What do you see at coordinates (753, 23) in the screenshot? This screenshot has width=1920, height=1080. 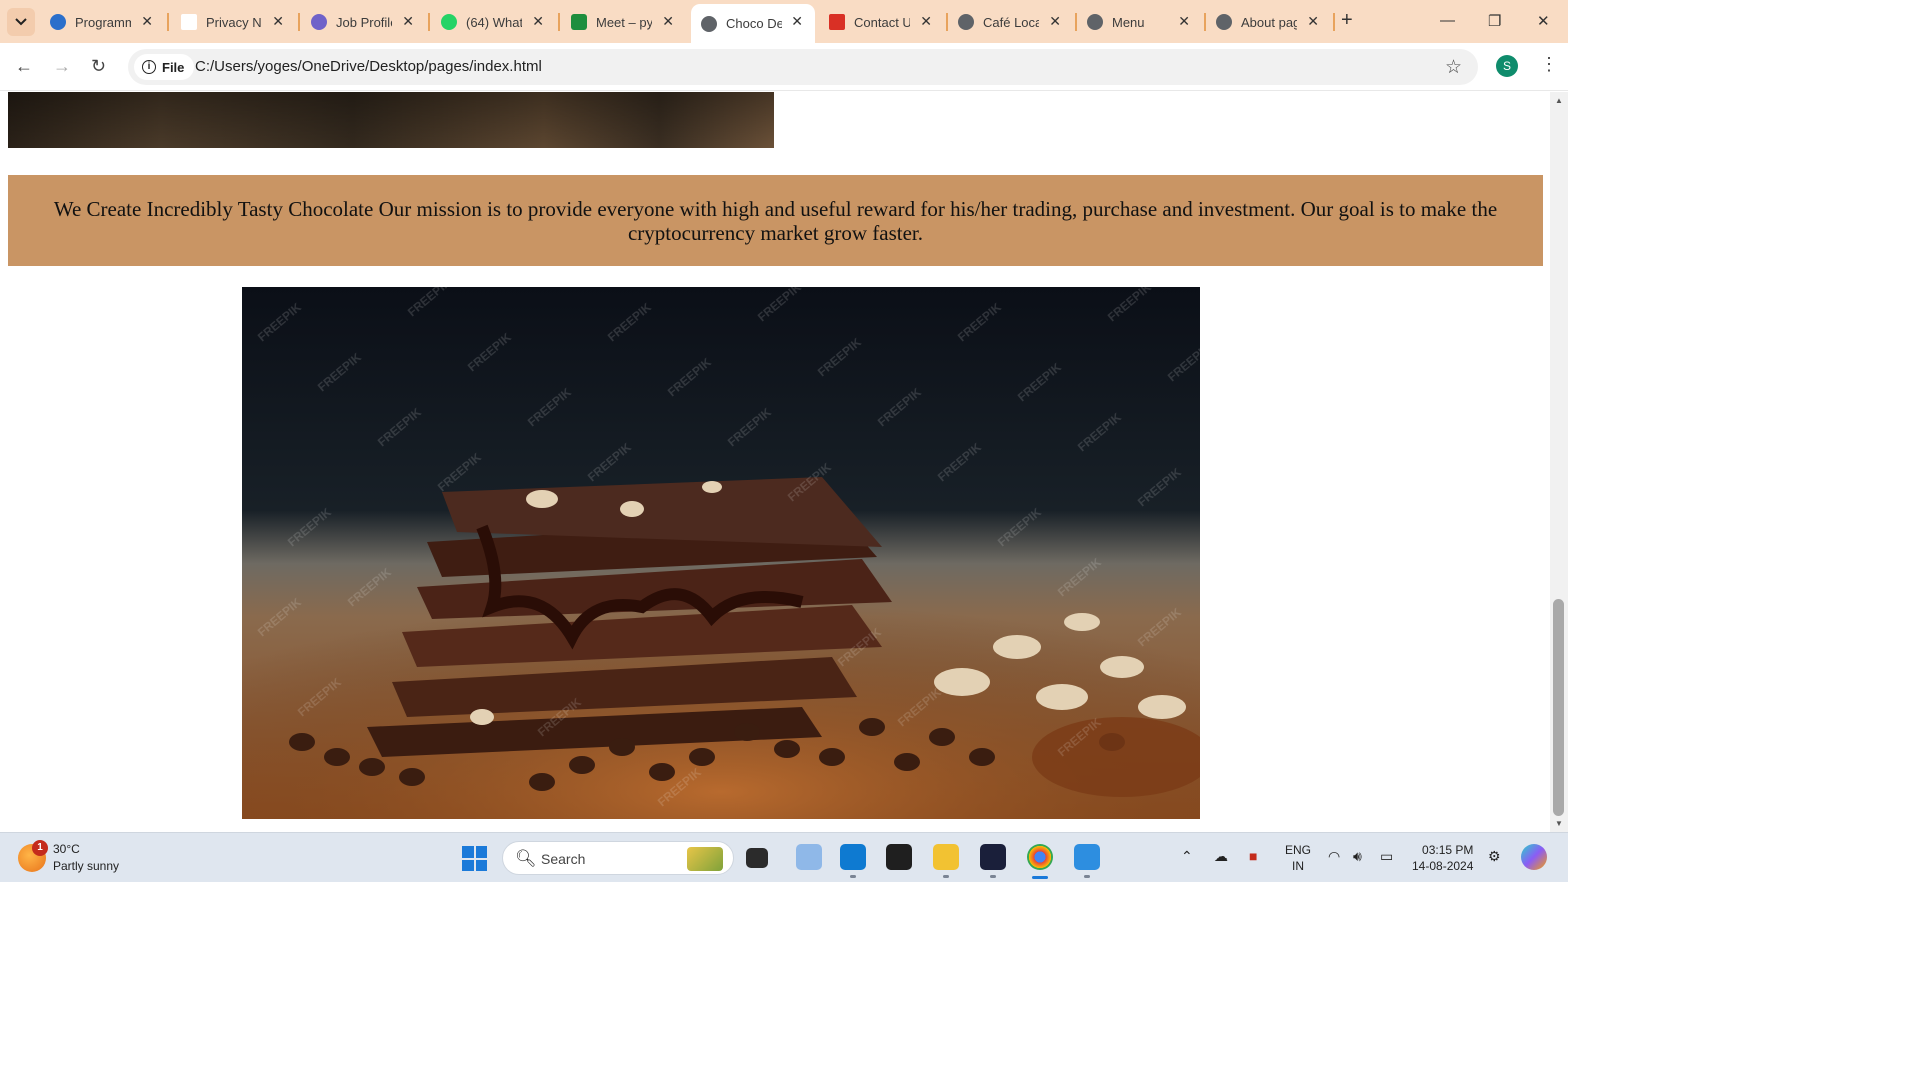 I see `tab-choco-delight: Choco Delight ✕` at bounding box center [753, 23].